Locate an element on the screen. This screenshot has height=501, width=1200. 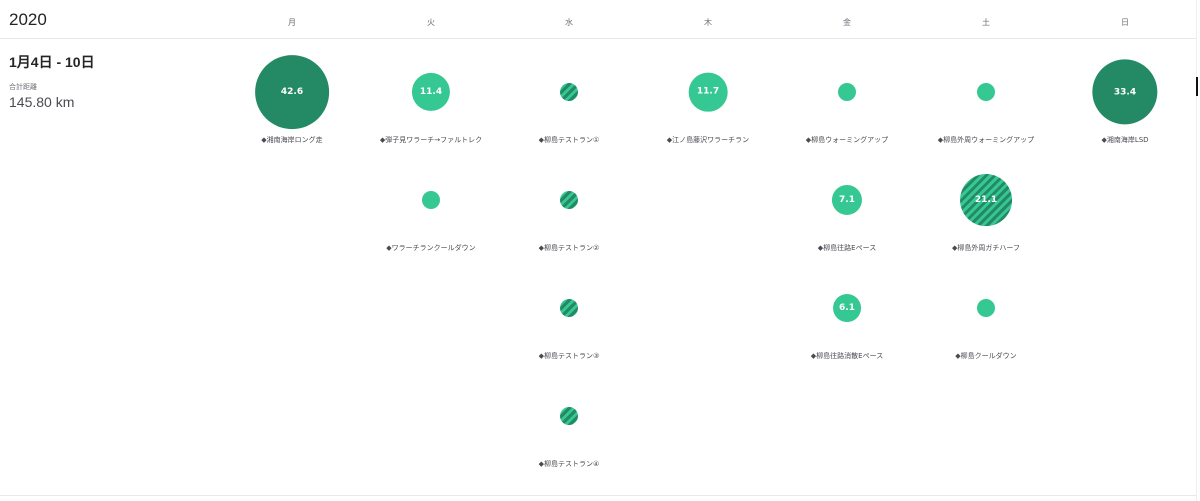
activity-distance-bubble: 7.1 is located at coordinates (847, 200).